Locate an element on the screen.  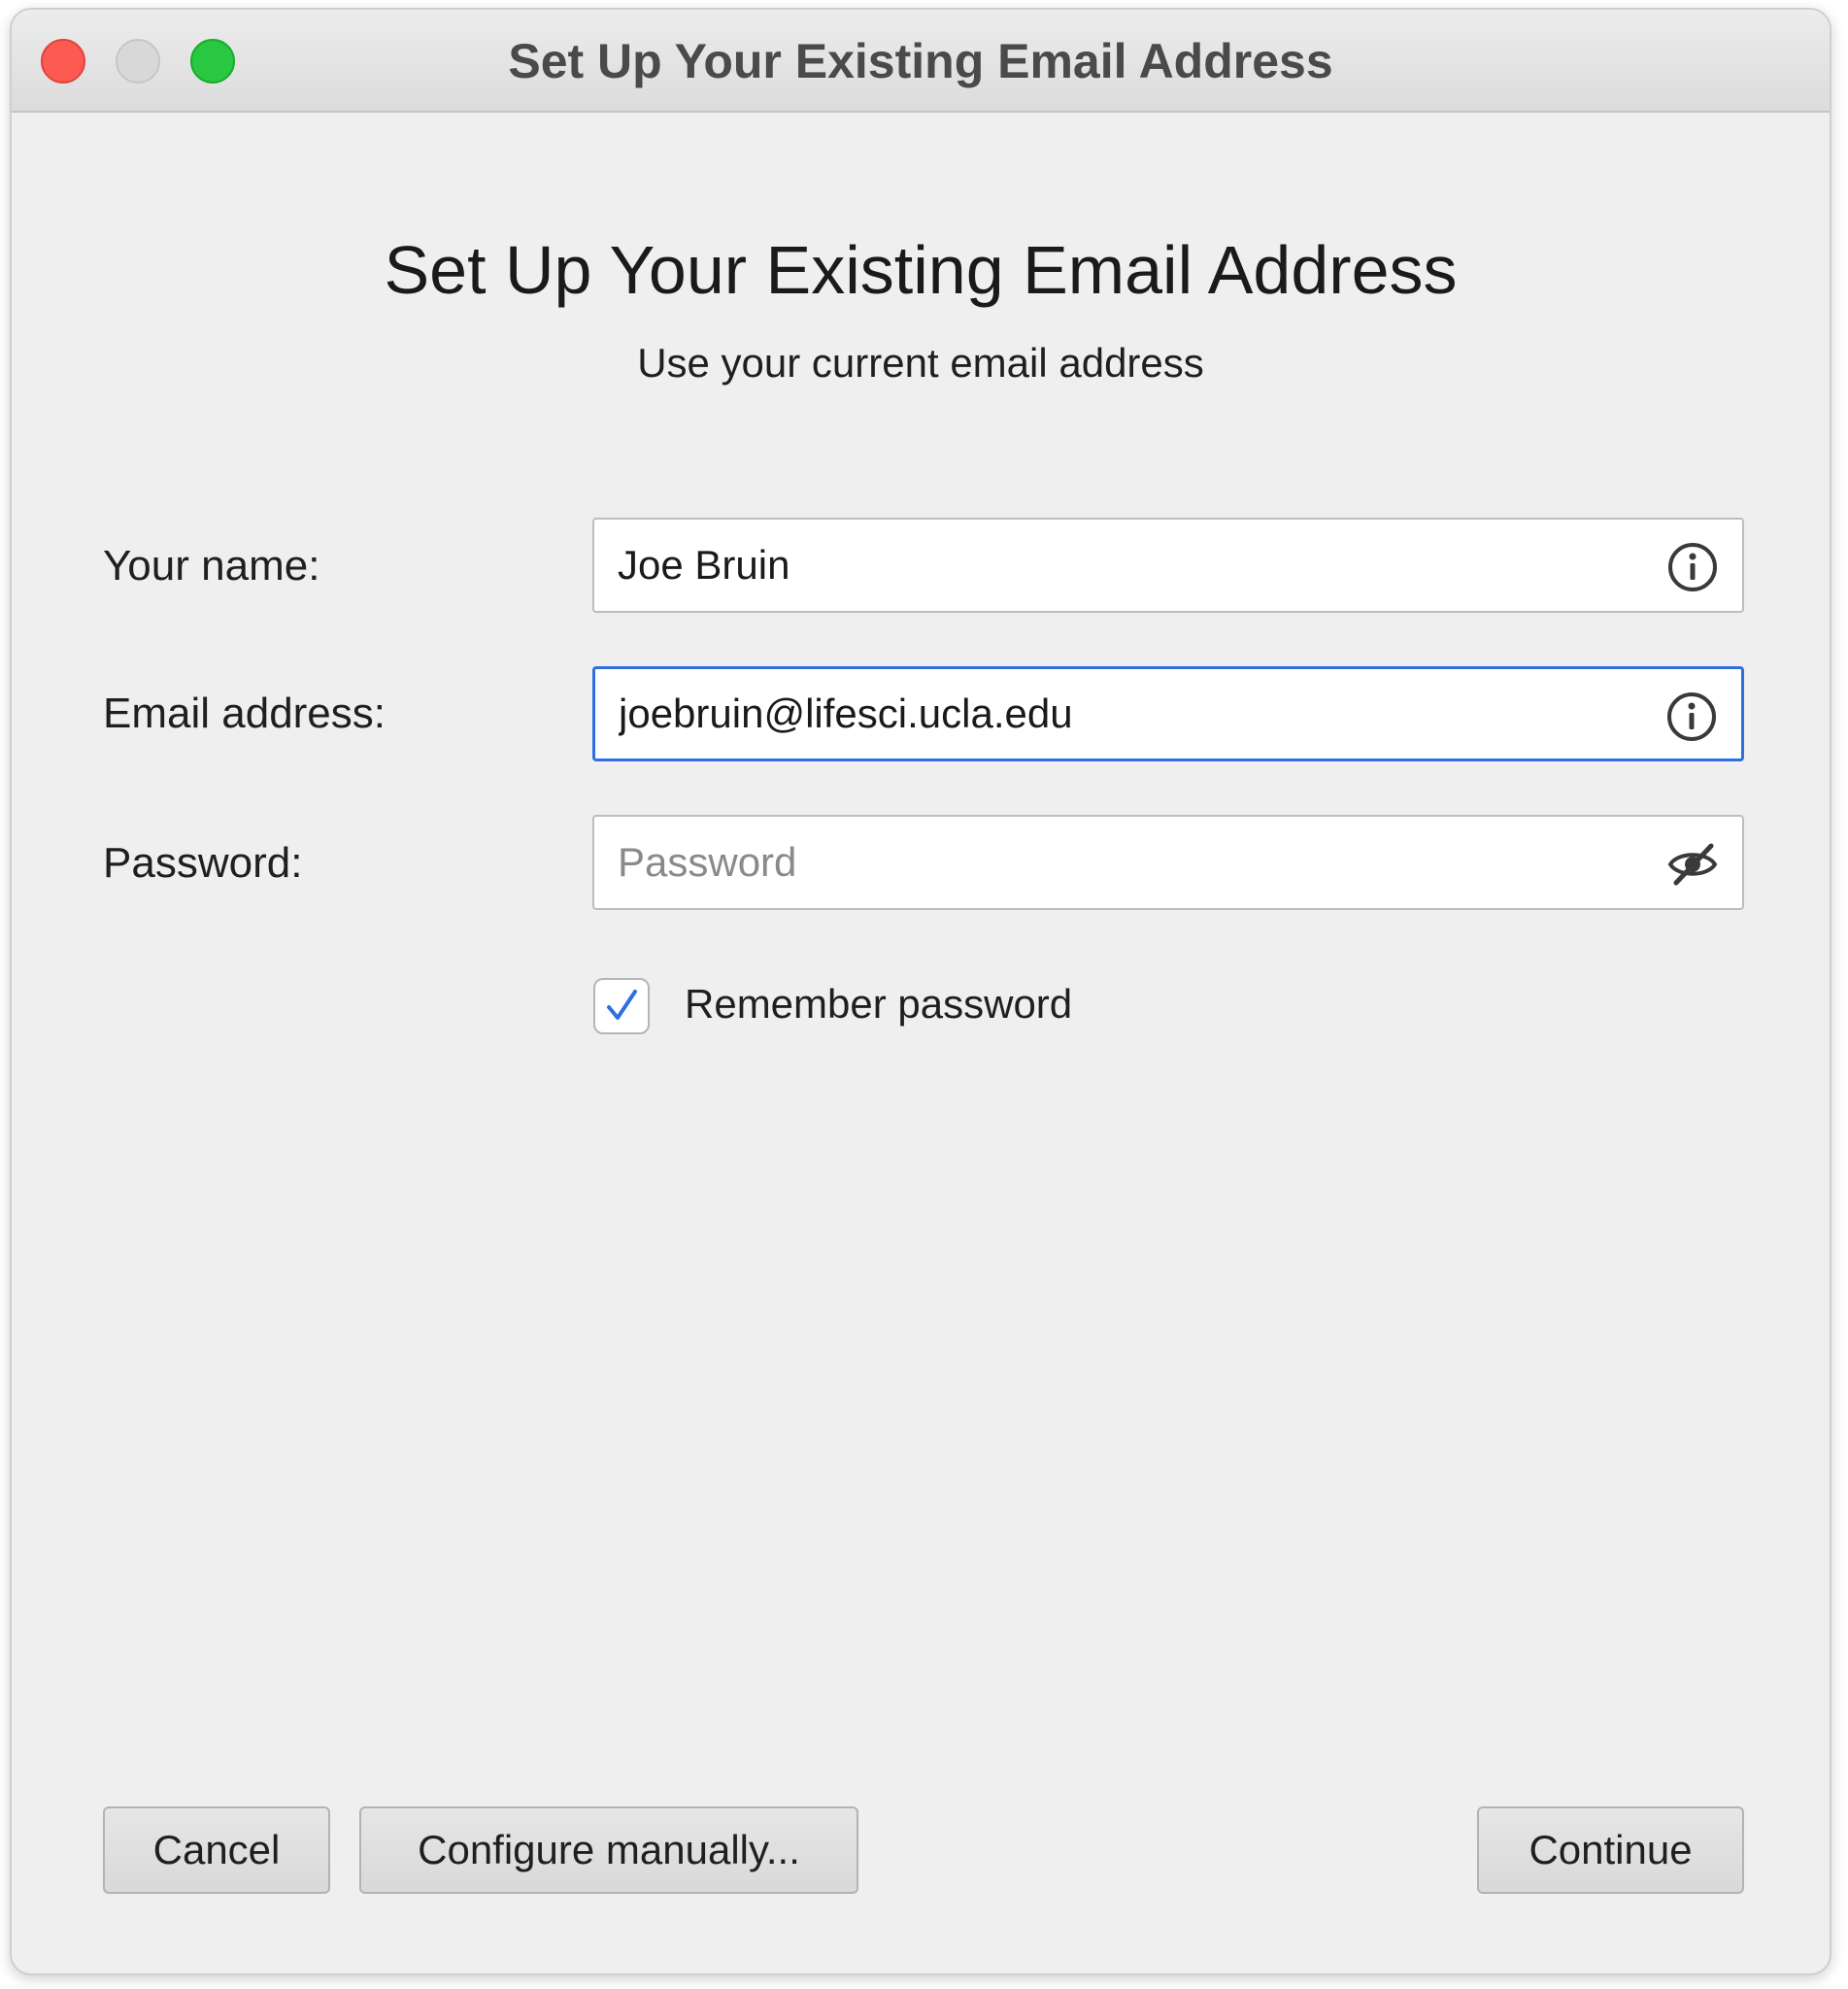
email-label: Email address: is located at coordinates (244, 713).